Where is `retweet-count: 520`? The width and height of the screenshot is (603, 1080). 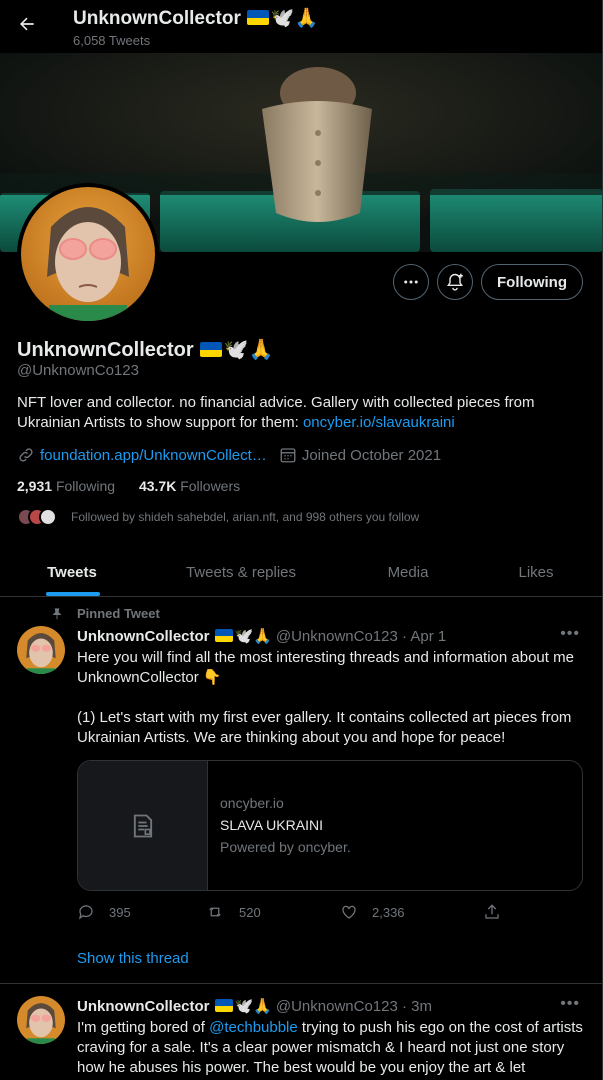 retweet-count: 520 is located at coordinates (250, 912).